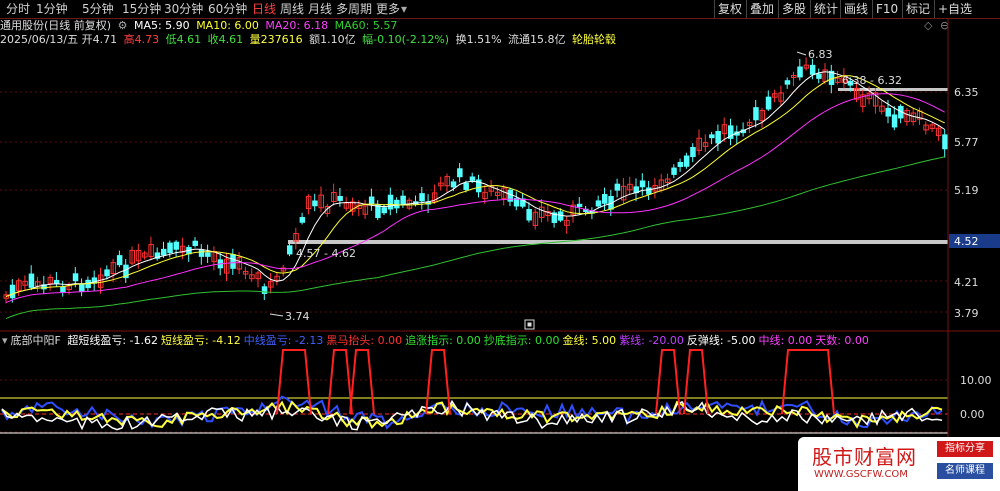 The height and width of the screenshot is (491, 1000). What do you see at coordinates (721, 340) in the screenshot?
I see `indicator-value: 反弹线: -5.00` at bounding box center [721, 340].